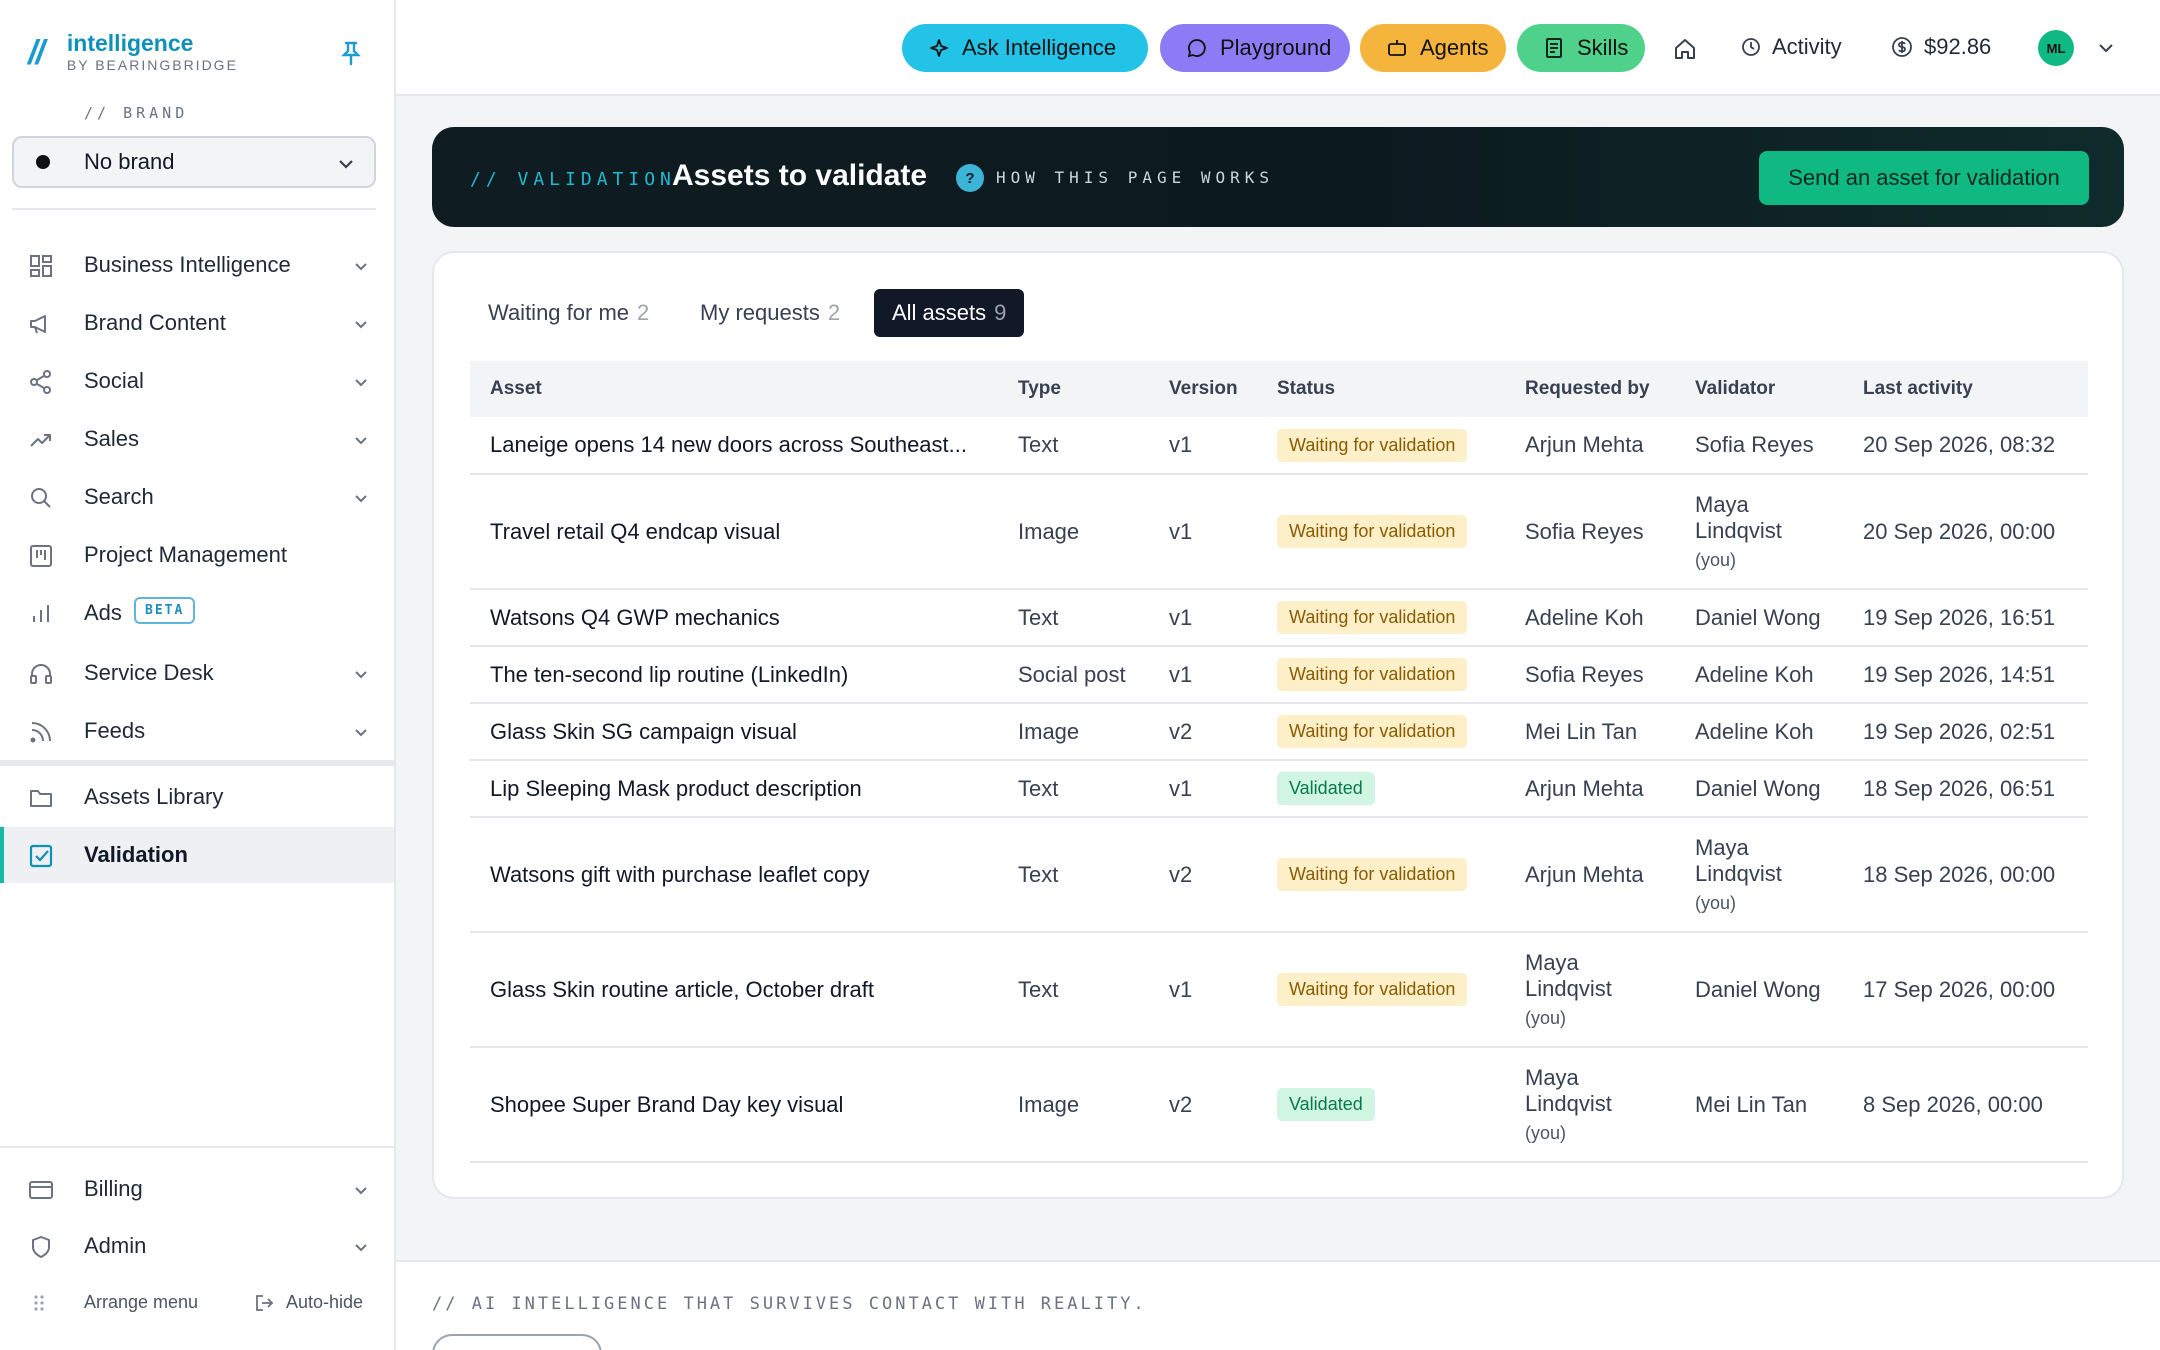 The height and width of the screenshot is (1350, 2160). I want to click on requested-by-cell: Adeline Koh, so click(1610, 618).